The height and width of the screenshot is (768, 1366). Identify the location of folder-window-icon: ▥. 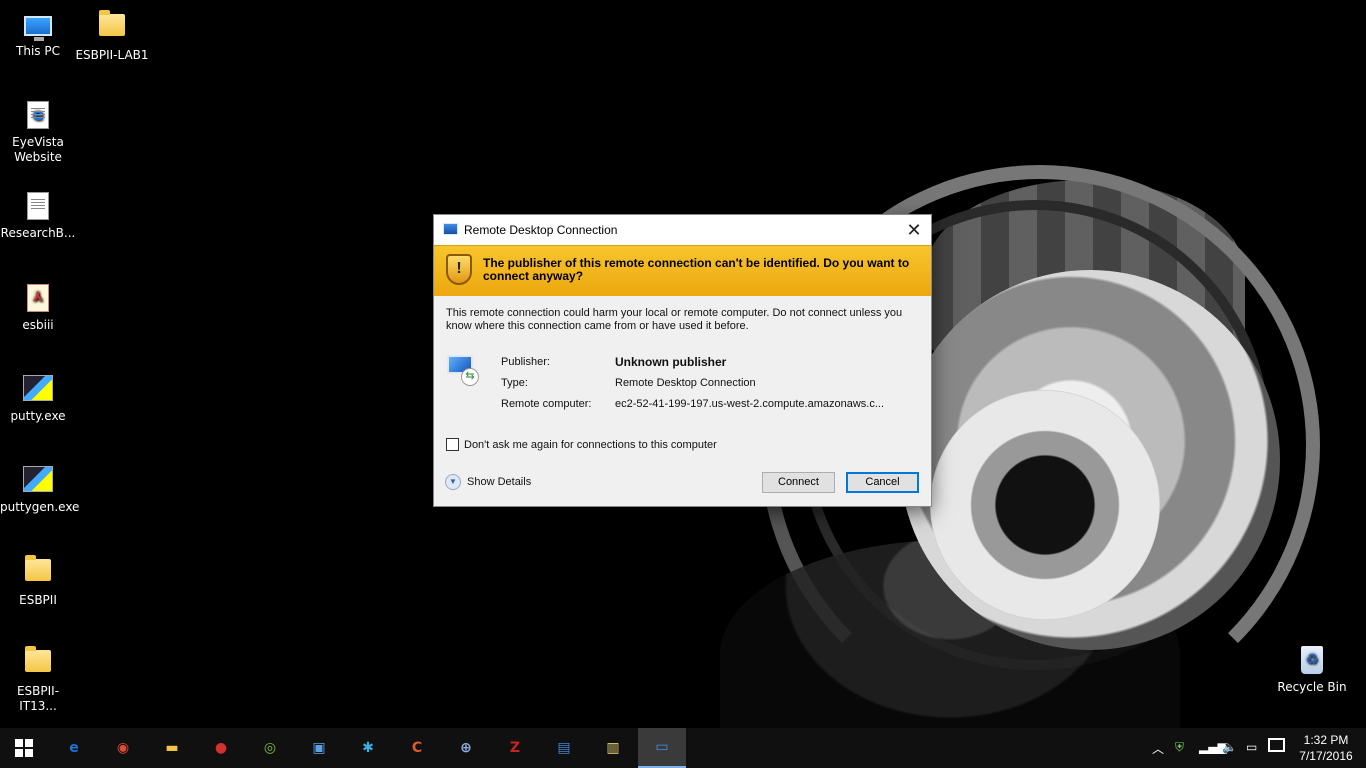
(613, 748).